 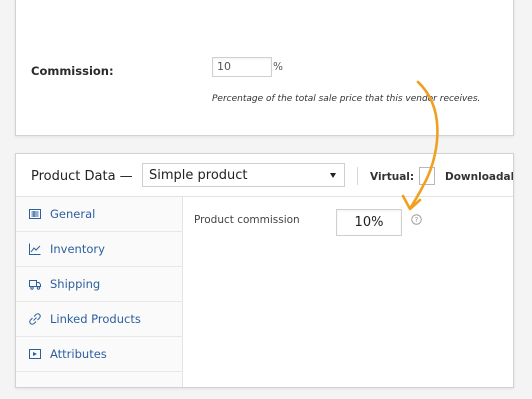 I want to click on tab-label: Inventory, so click(x=77, y=249).